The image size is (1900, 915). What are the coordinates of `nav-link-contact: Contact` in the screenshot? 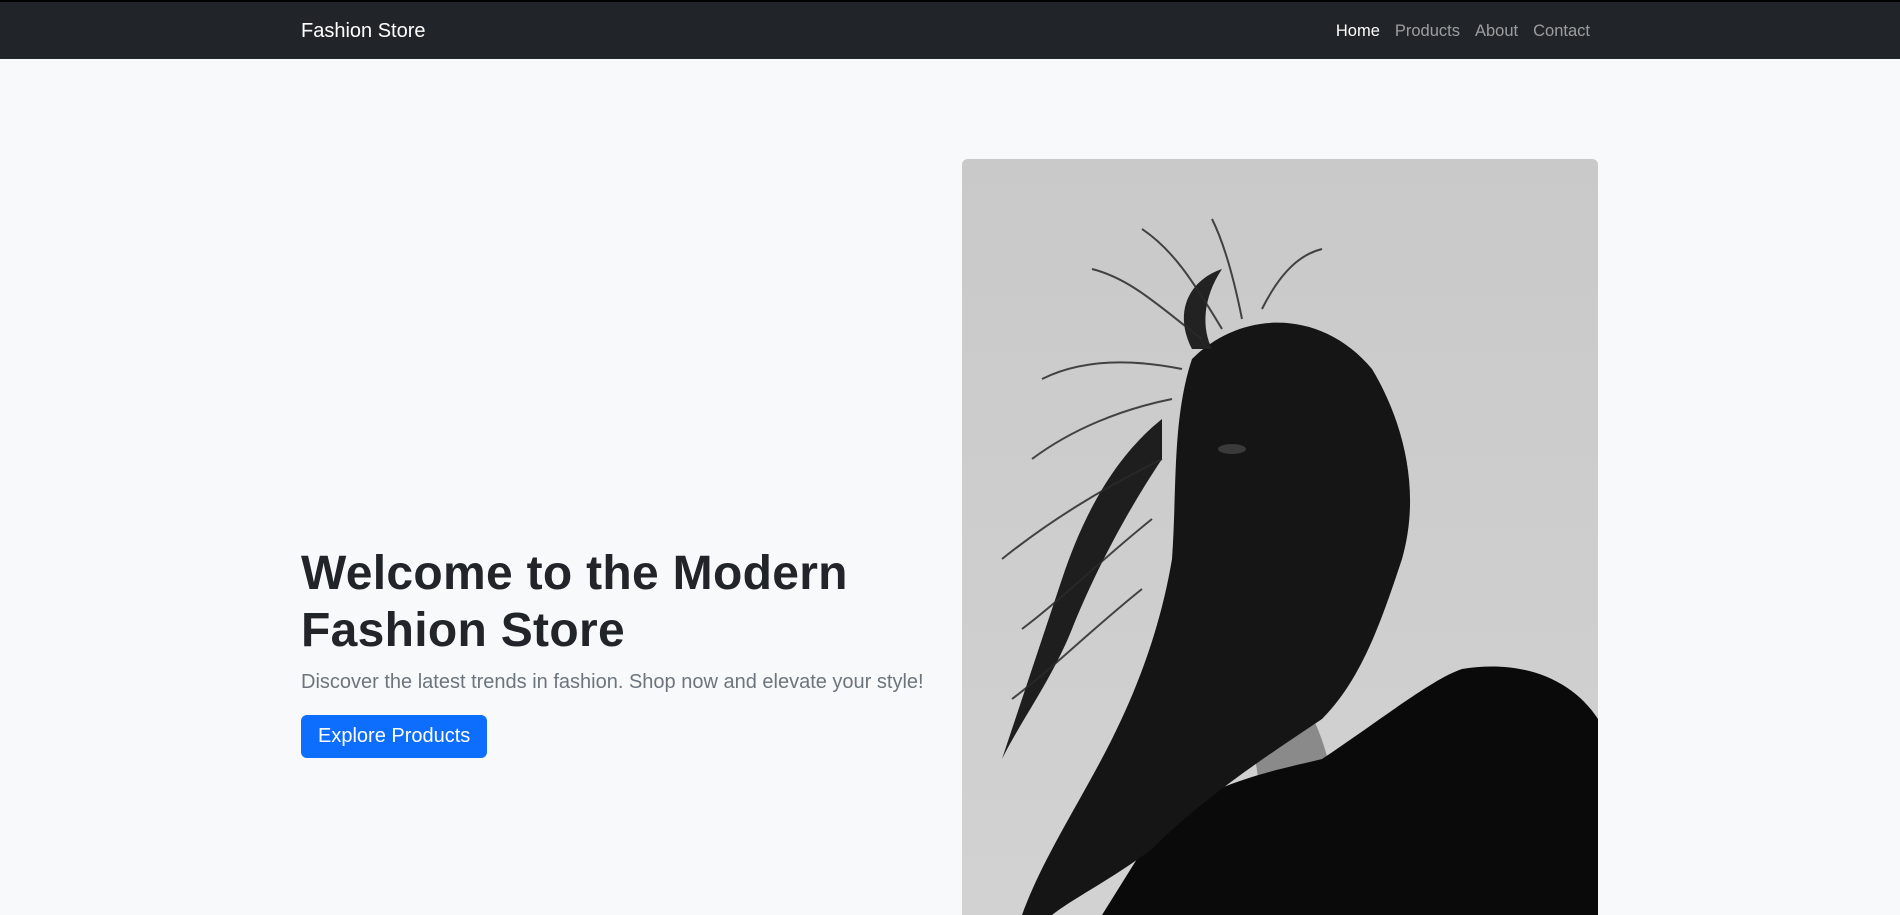 It's located at (1561, 31).